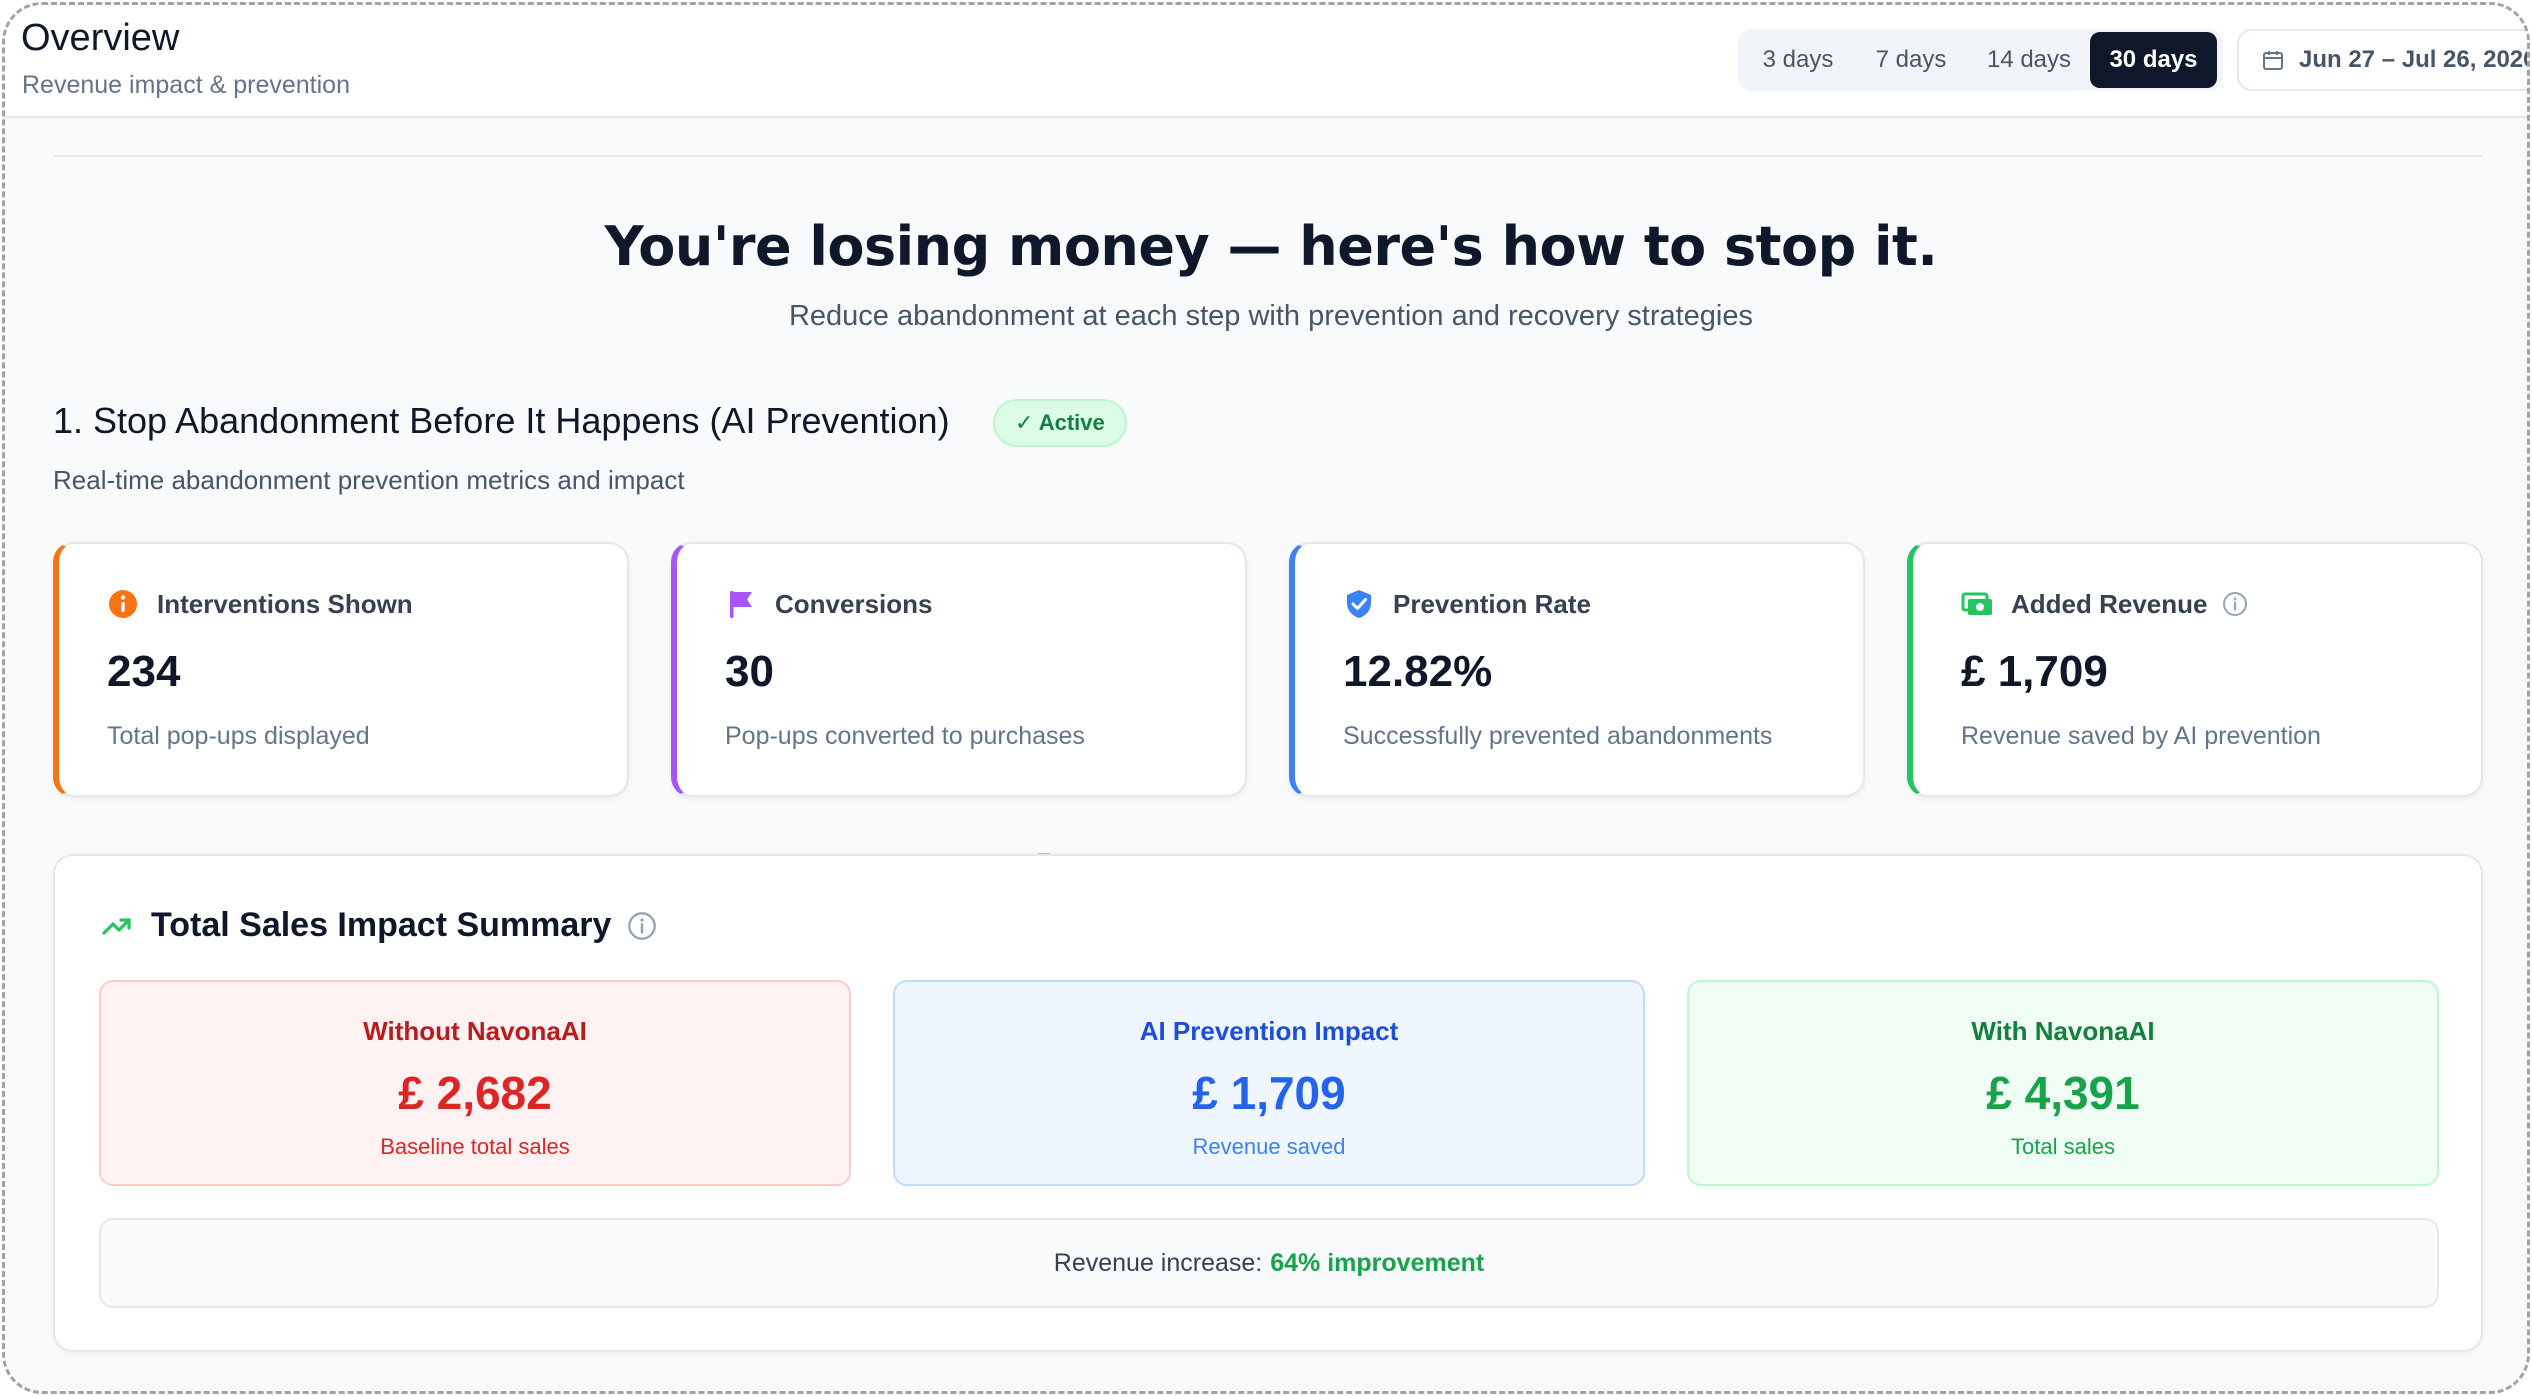 The height and width of the screenshot is (1396, 2532). What do you see at coordinates (2109, 603) in the screenshot?
I see `metric-label: Added Revenue` at bounding box center [2109, 603].